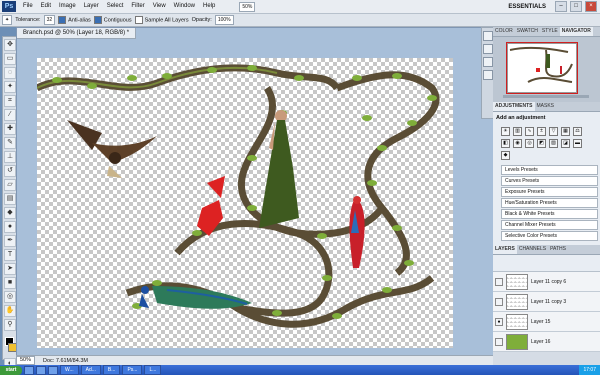 Image resolution: width=600 pixels, height=375 pixels. What do you see at coordinates (488, 62) in the screenshot?
I see `info-panel-icon` at bounding box center [488, 62].